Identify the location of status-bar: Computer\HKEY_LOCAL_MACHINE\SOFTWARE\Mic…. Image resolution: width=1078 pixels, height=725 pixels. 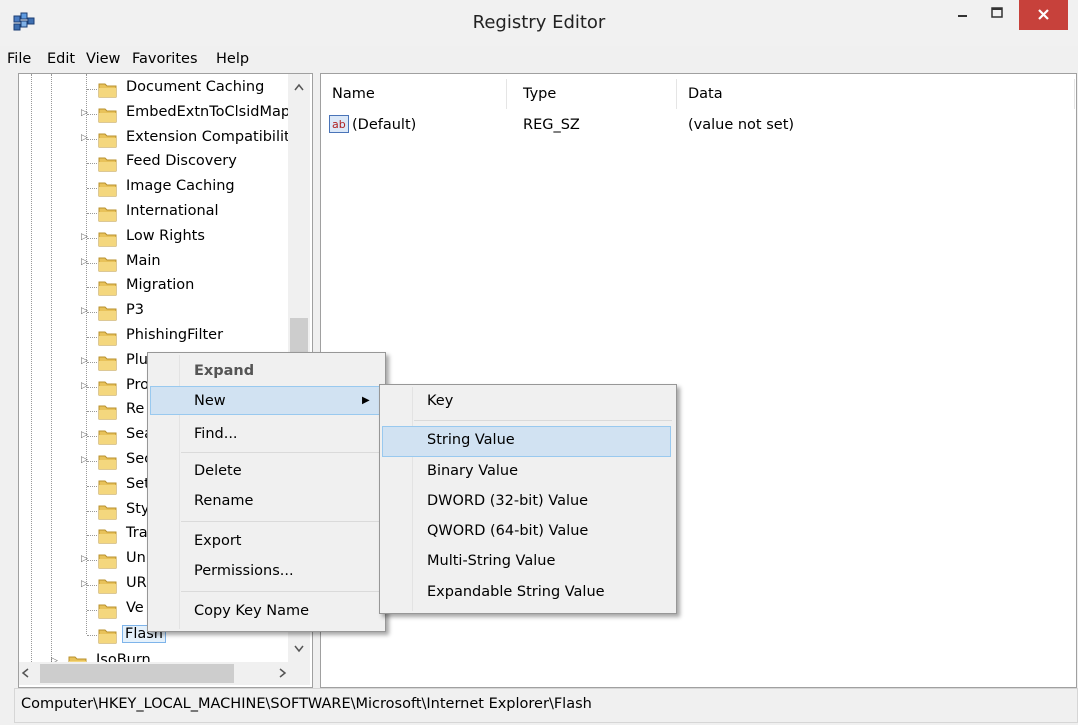
(546, 705).